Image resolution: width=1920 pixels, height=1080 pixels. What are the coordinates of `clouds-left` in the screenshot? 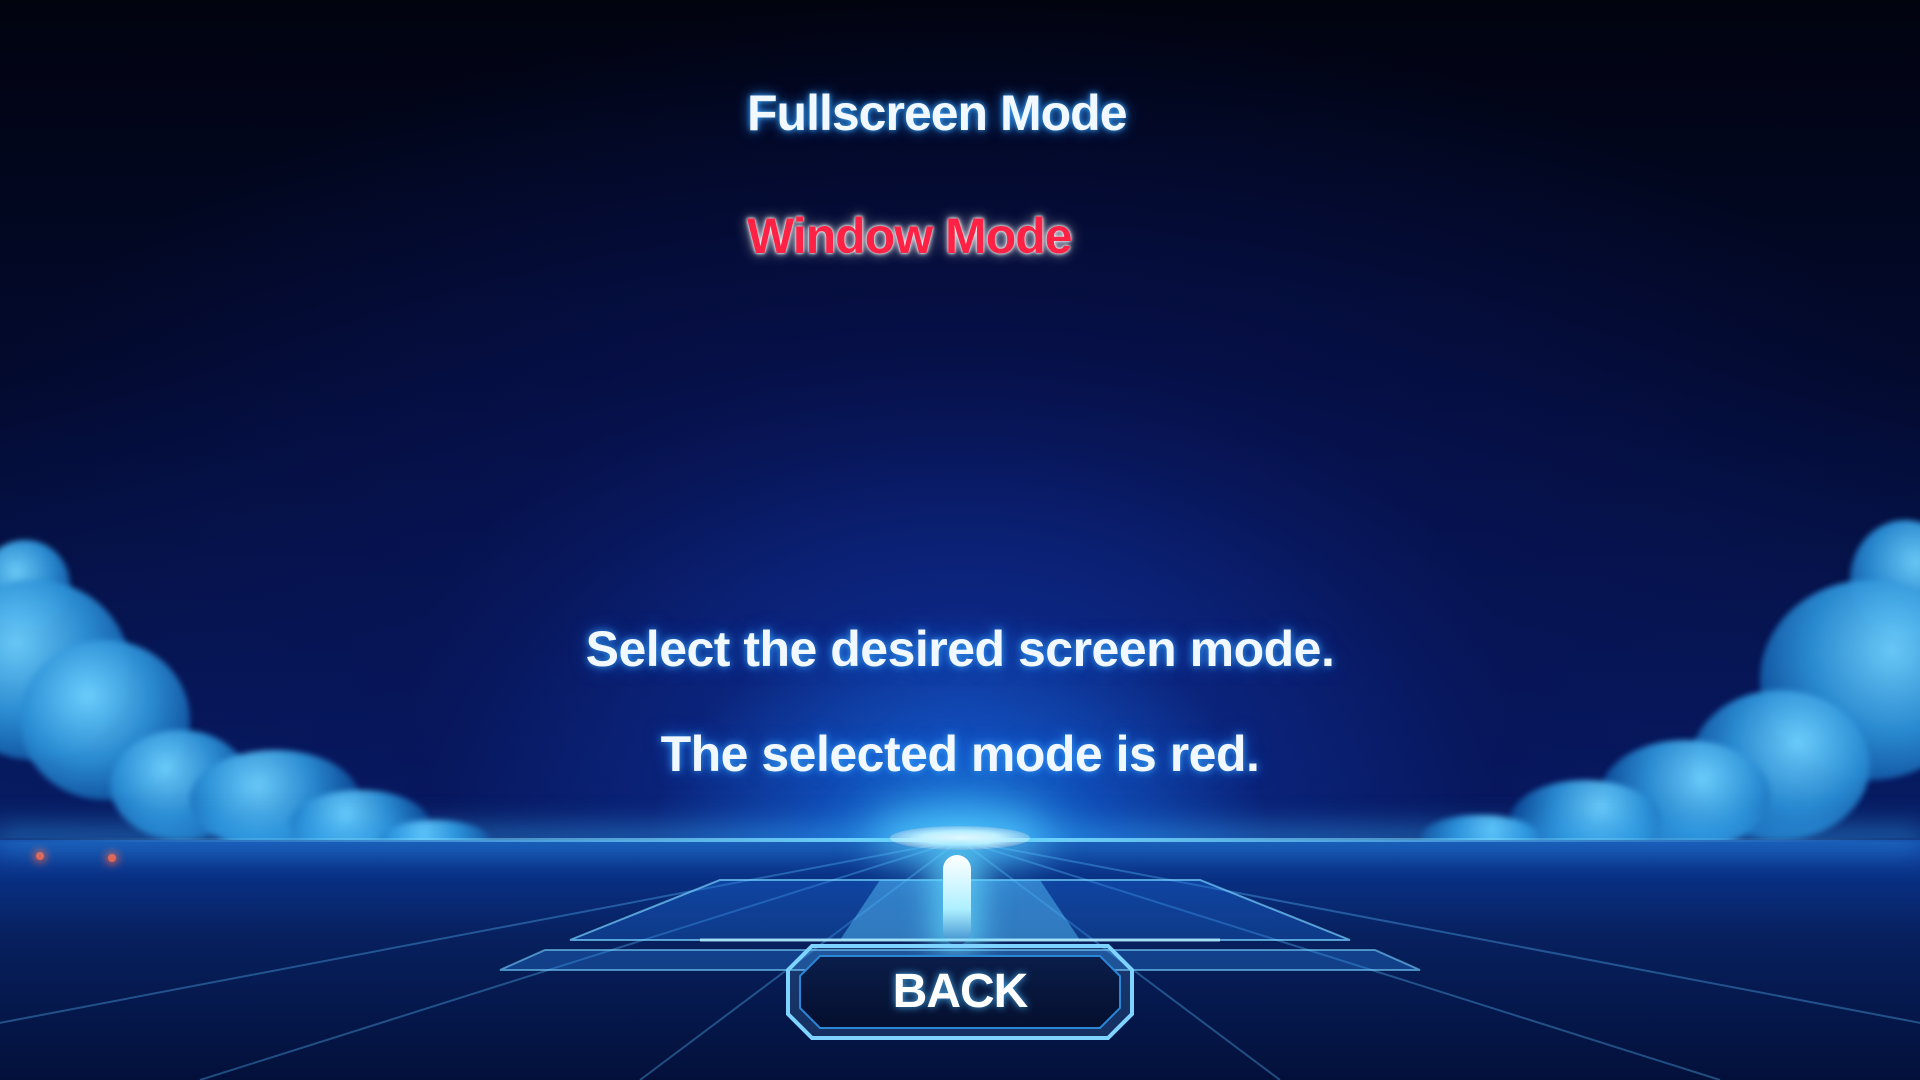 It's located at (290, 700).